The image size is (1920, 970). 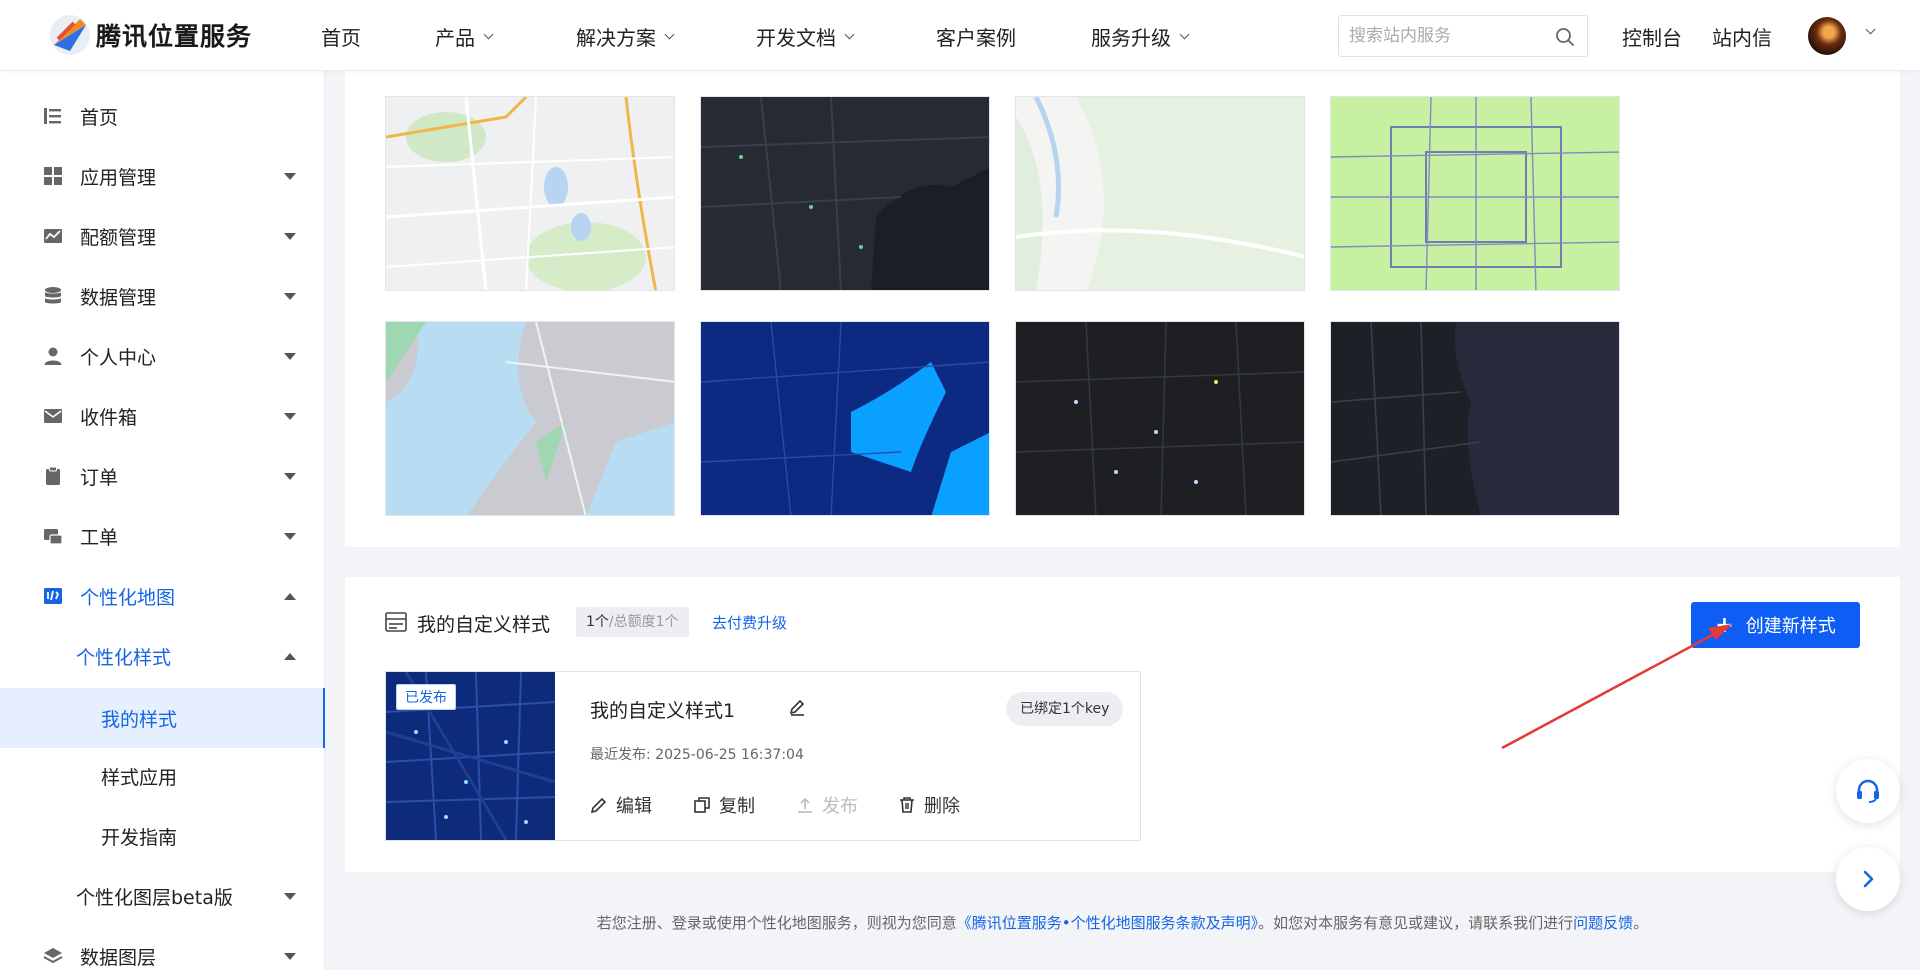 I want to click on edit-icon, so click(x=598, y=805).